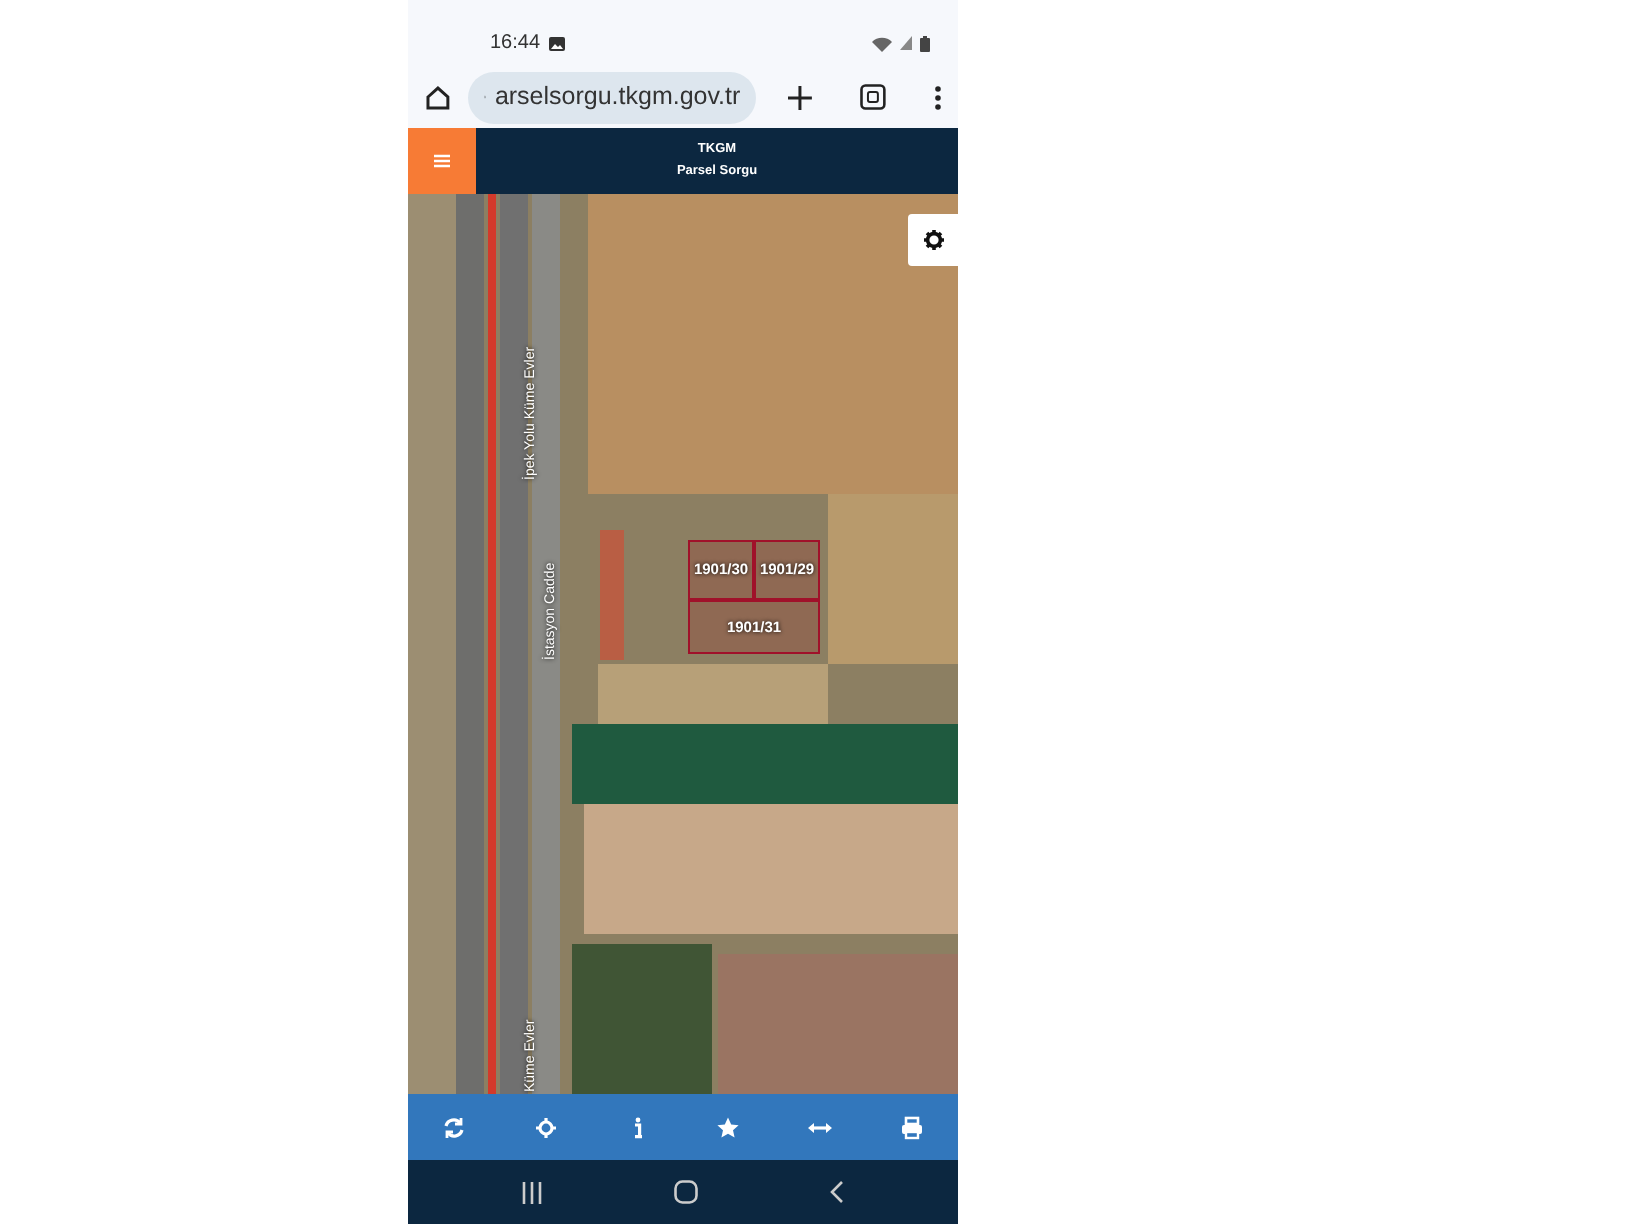 This screenshot has width=1632, height=1224. I want to click on more-options-icon, so click(938, 97).